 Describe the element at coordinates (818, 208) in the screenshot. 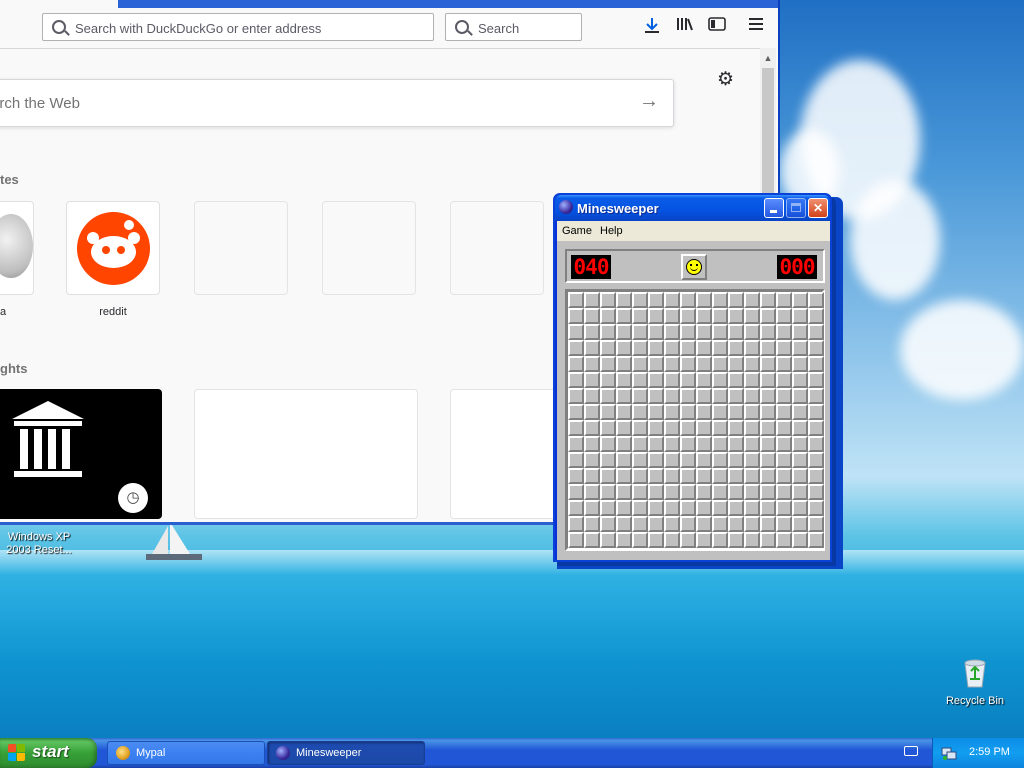

I see `close-button: ✕` at that location.